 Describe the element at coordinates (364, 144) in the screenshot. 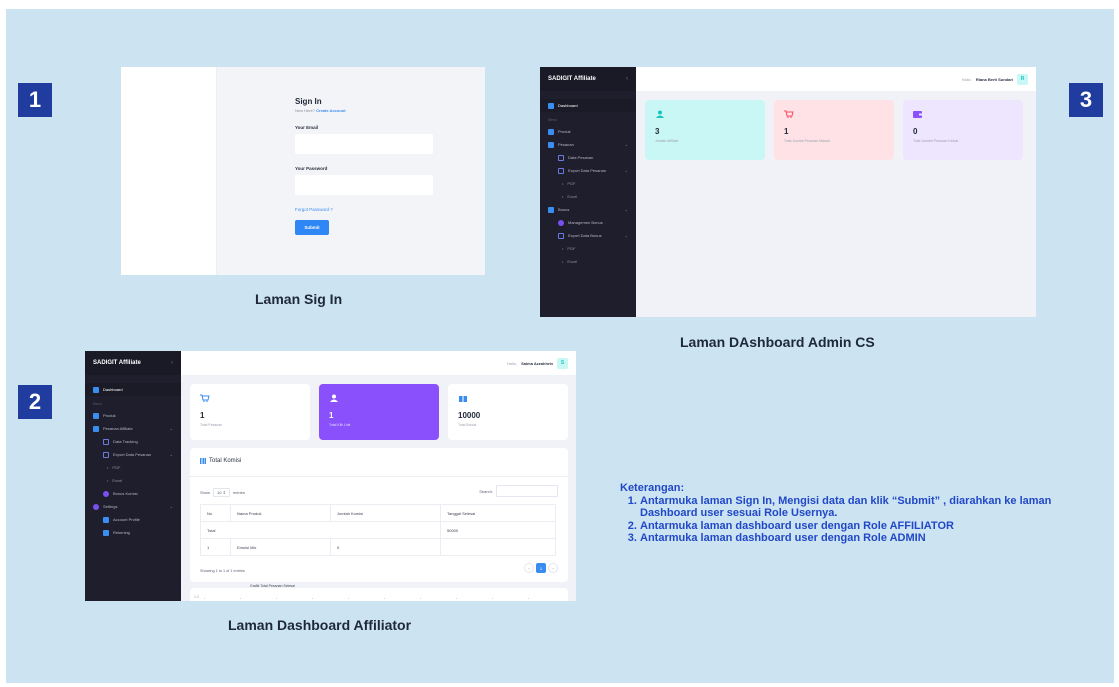

I see `email-field` at that location.